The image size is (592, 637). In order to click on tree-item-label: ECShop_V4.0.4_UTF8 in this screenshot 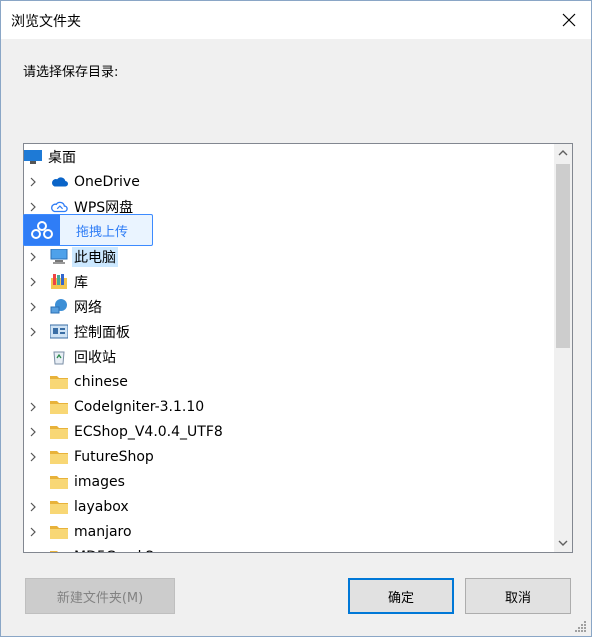, I will do `click(148, 431)`.